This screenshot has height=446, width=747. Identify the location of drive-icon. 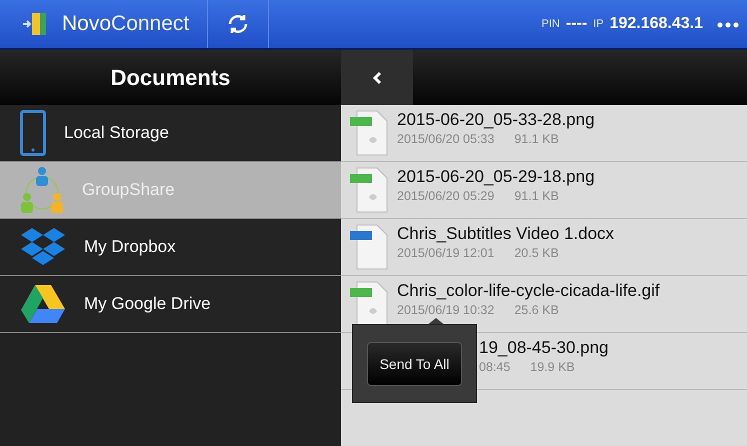
(43, 304).